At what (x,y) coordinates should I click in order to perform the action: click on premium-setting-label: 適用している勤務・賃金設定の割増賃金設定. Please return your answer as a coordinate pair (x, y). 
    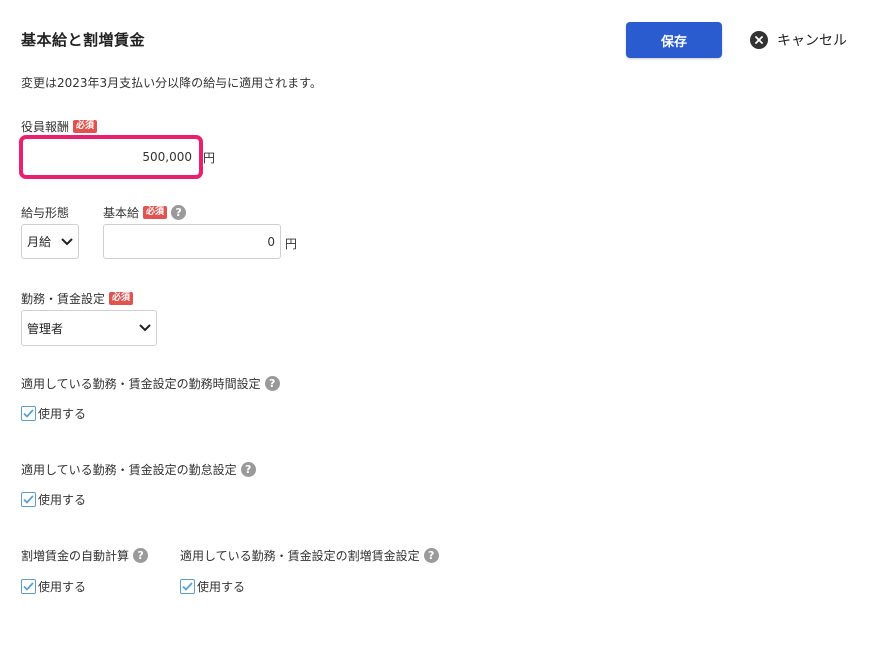
    Looking at the image, I should click on (300, 556).